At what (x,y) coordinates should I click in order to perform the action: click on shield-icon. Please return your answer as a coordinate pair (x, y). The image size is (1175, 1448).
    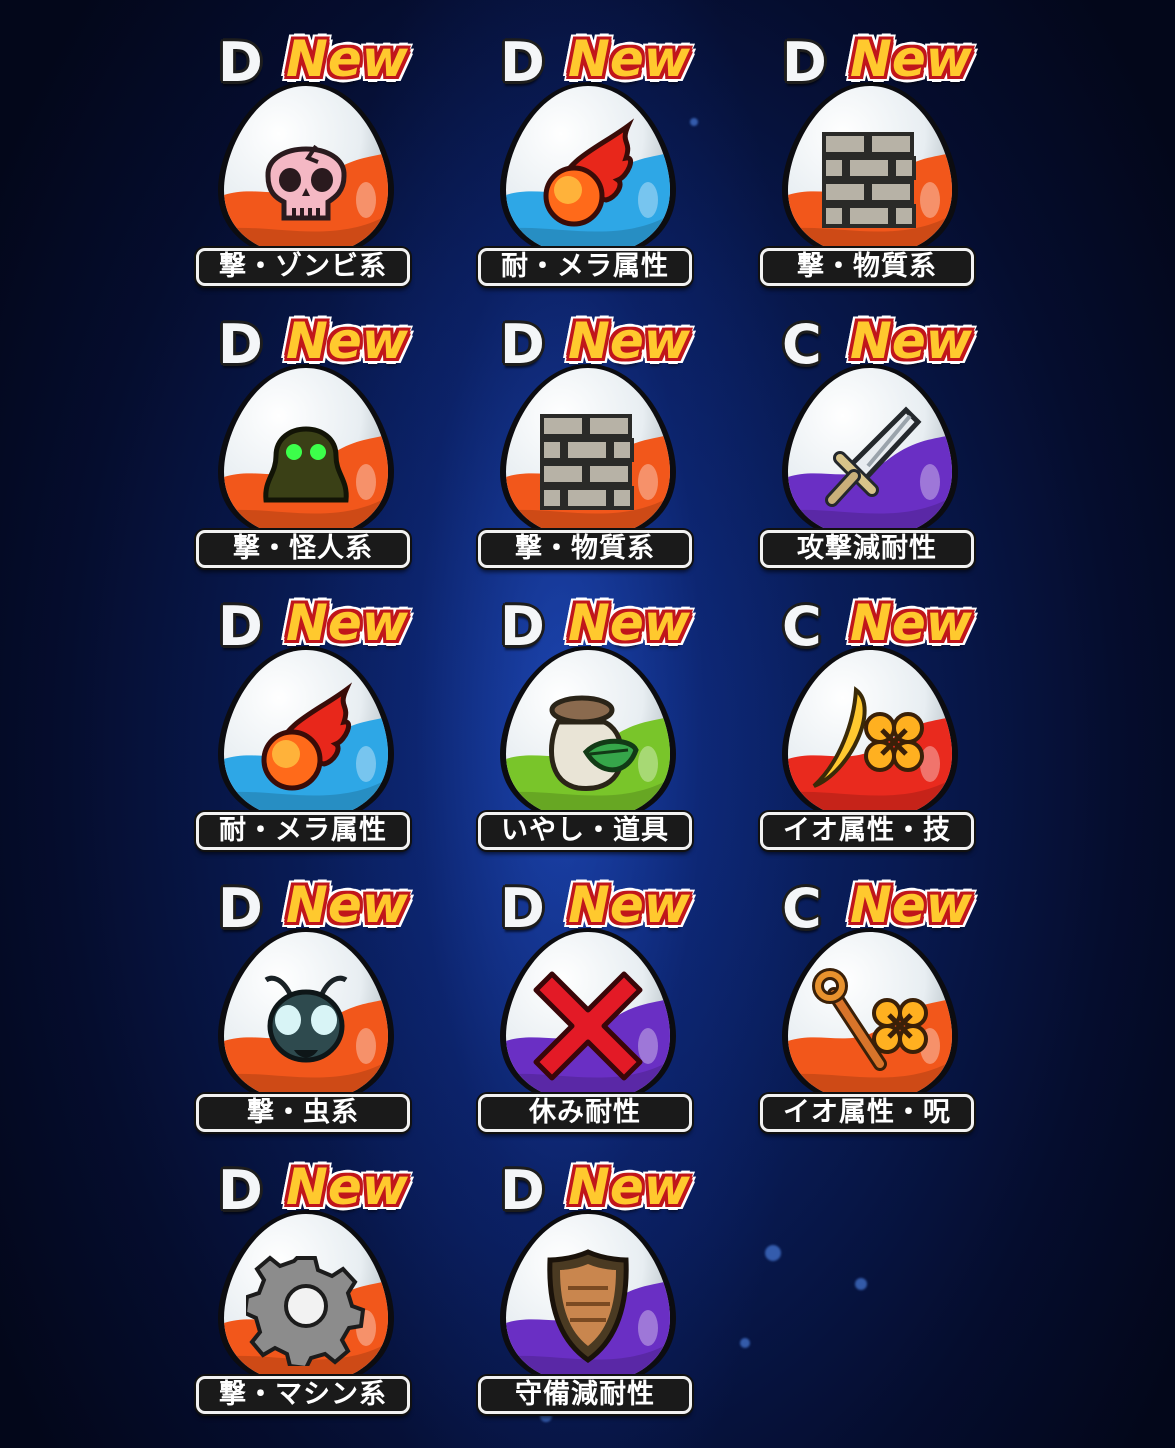
    Looking at the image, I should click on (588, 1306).